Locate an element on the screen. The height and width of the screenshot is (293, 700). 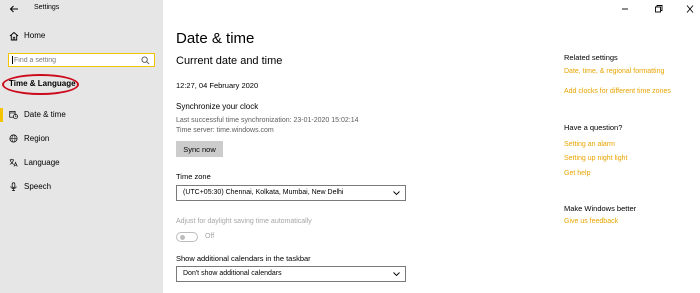
back-arrow-icon is located at coordinates (14, 9).